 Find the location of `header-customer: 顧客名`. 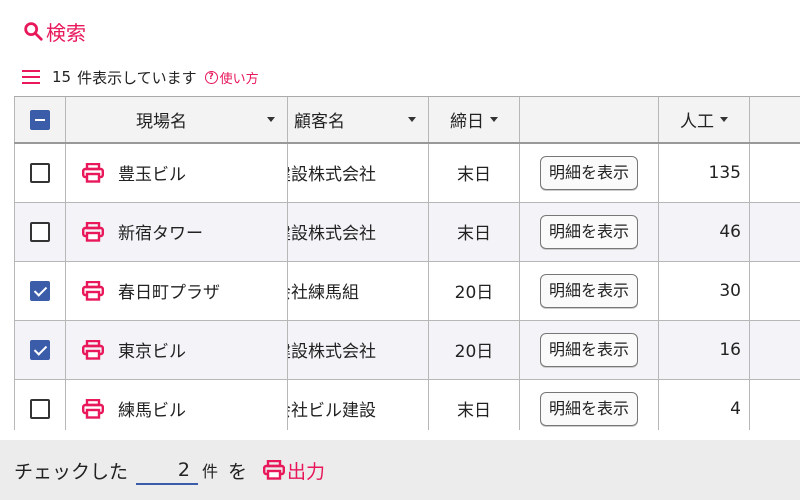

header-customer: 顧客名 is located at coordinates (358, 120).